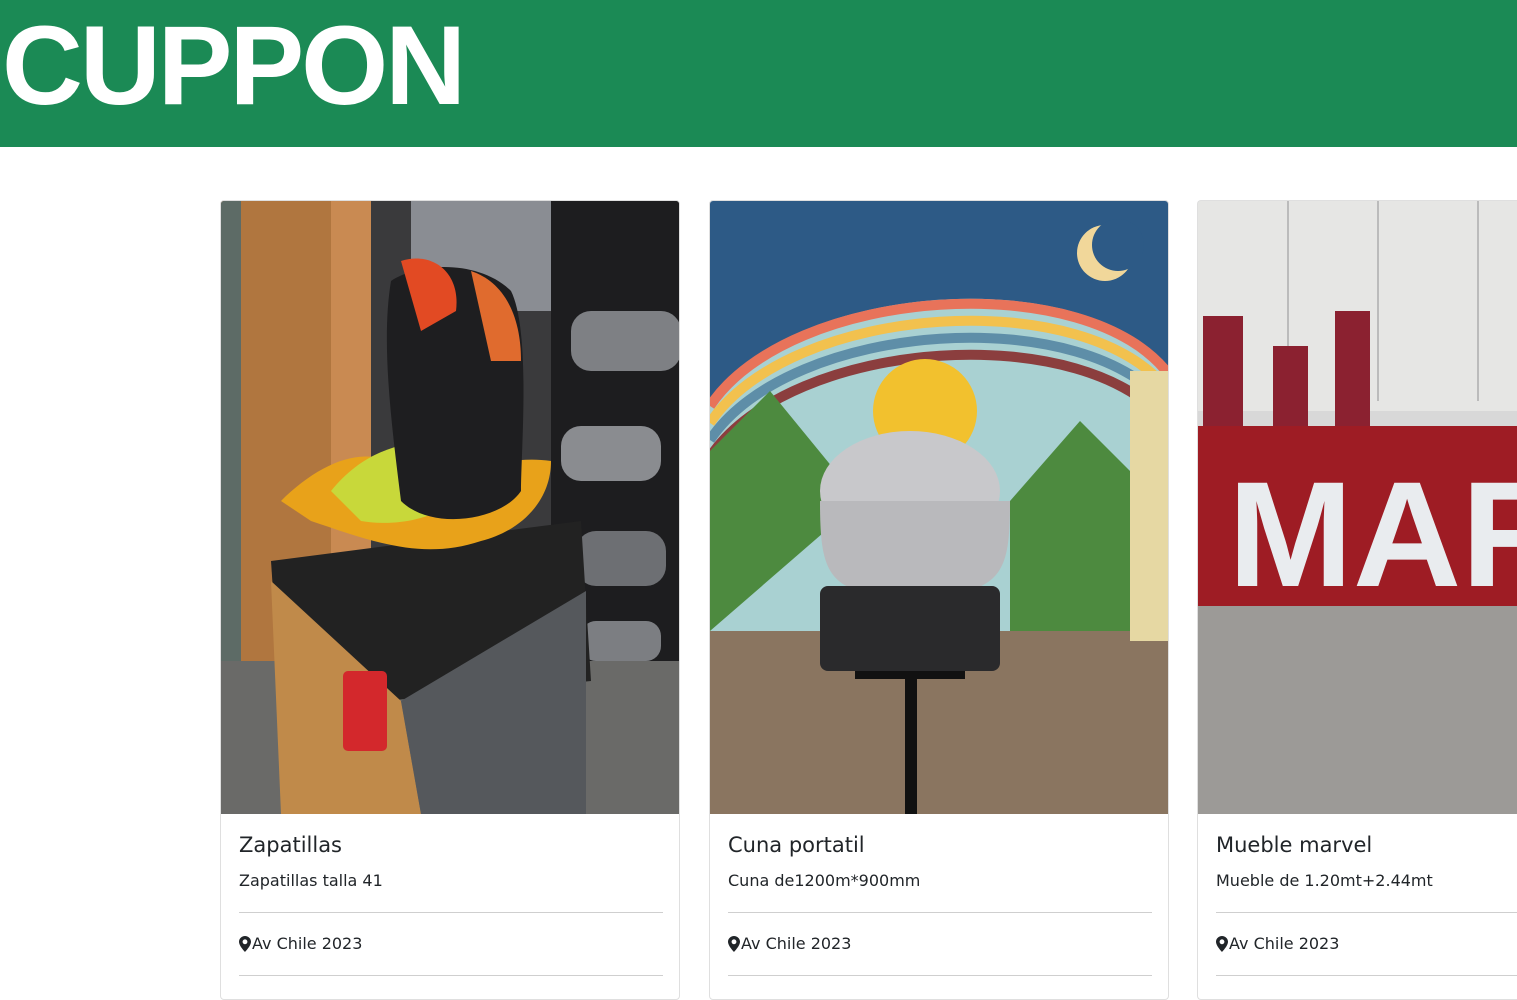  I want to click on listing-description: Mueble de 1.20mt+2.44mt, so click(1324, 880).